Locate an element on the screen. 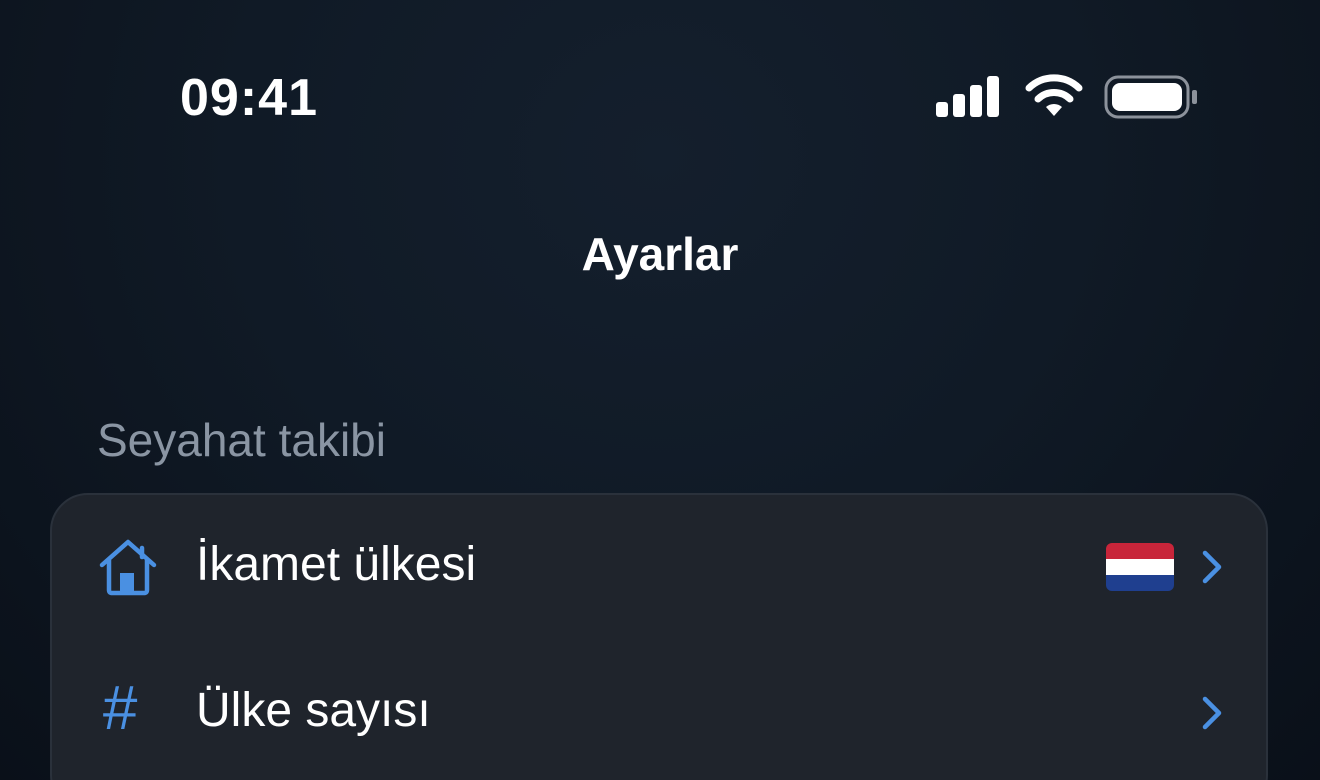  house-icon is located at coordinates (128, 567).